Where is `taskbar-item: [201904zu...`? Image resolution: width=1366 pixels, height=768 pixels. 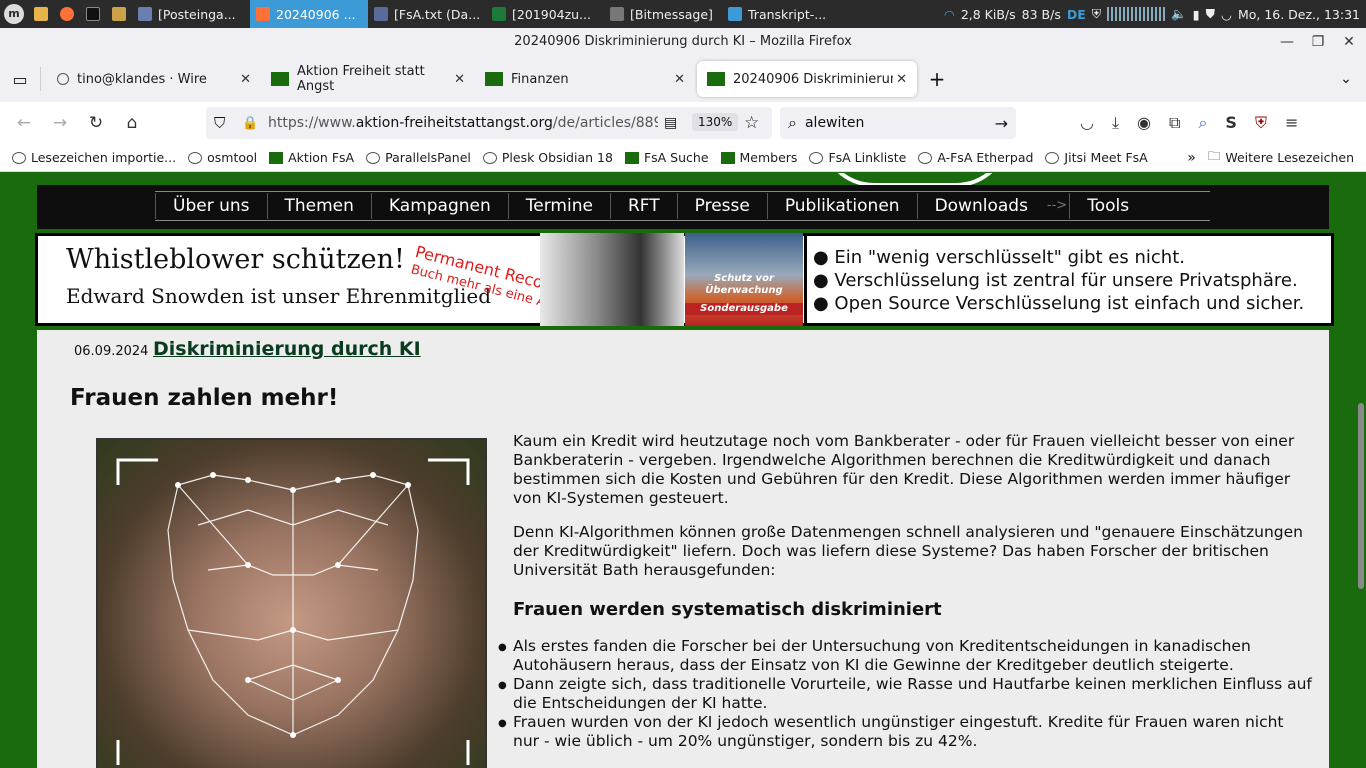
taskbar-item: [201904zu... is located at coordinates (545, 14).